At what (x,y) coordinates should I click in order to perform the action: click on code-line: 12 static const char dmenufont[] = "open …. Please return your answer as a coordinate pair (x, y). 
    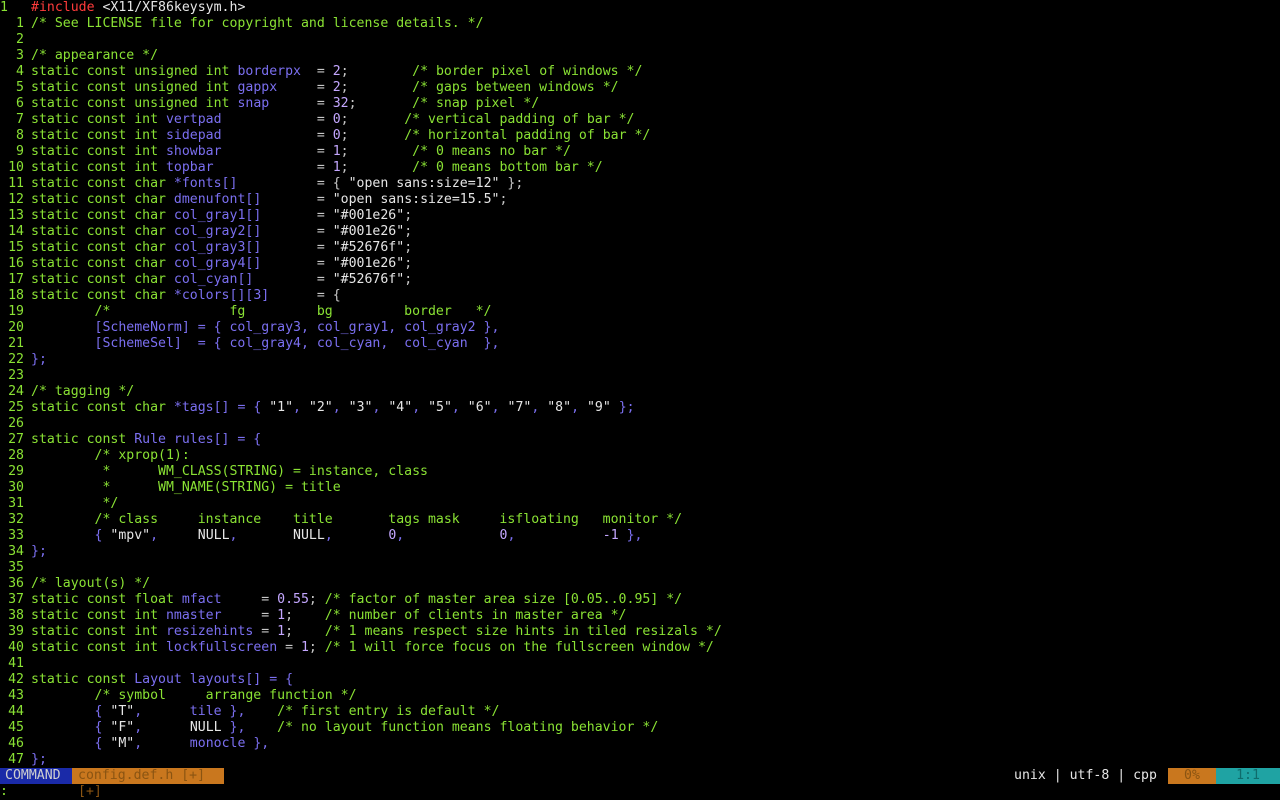
    Looking at the image, I should click on (640, 200).